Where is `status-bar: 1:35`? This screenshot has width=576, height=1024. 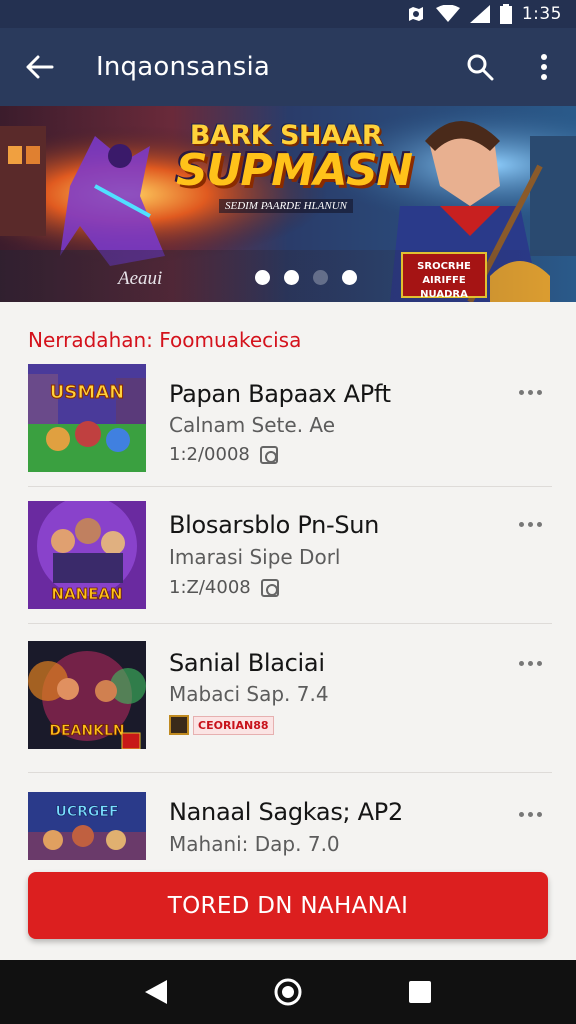 status-bar: 1:35 is located at coordinates (288, 14).